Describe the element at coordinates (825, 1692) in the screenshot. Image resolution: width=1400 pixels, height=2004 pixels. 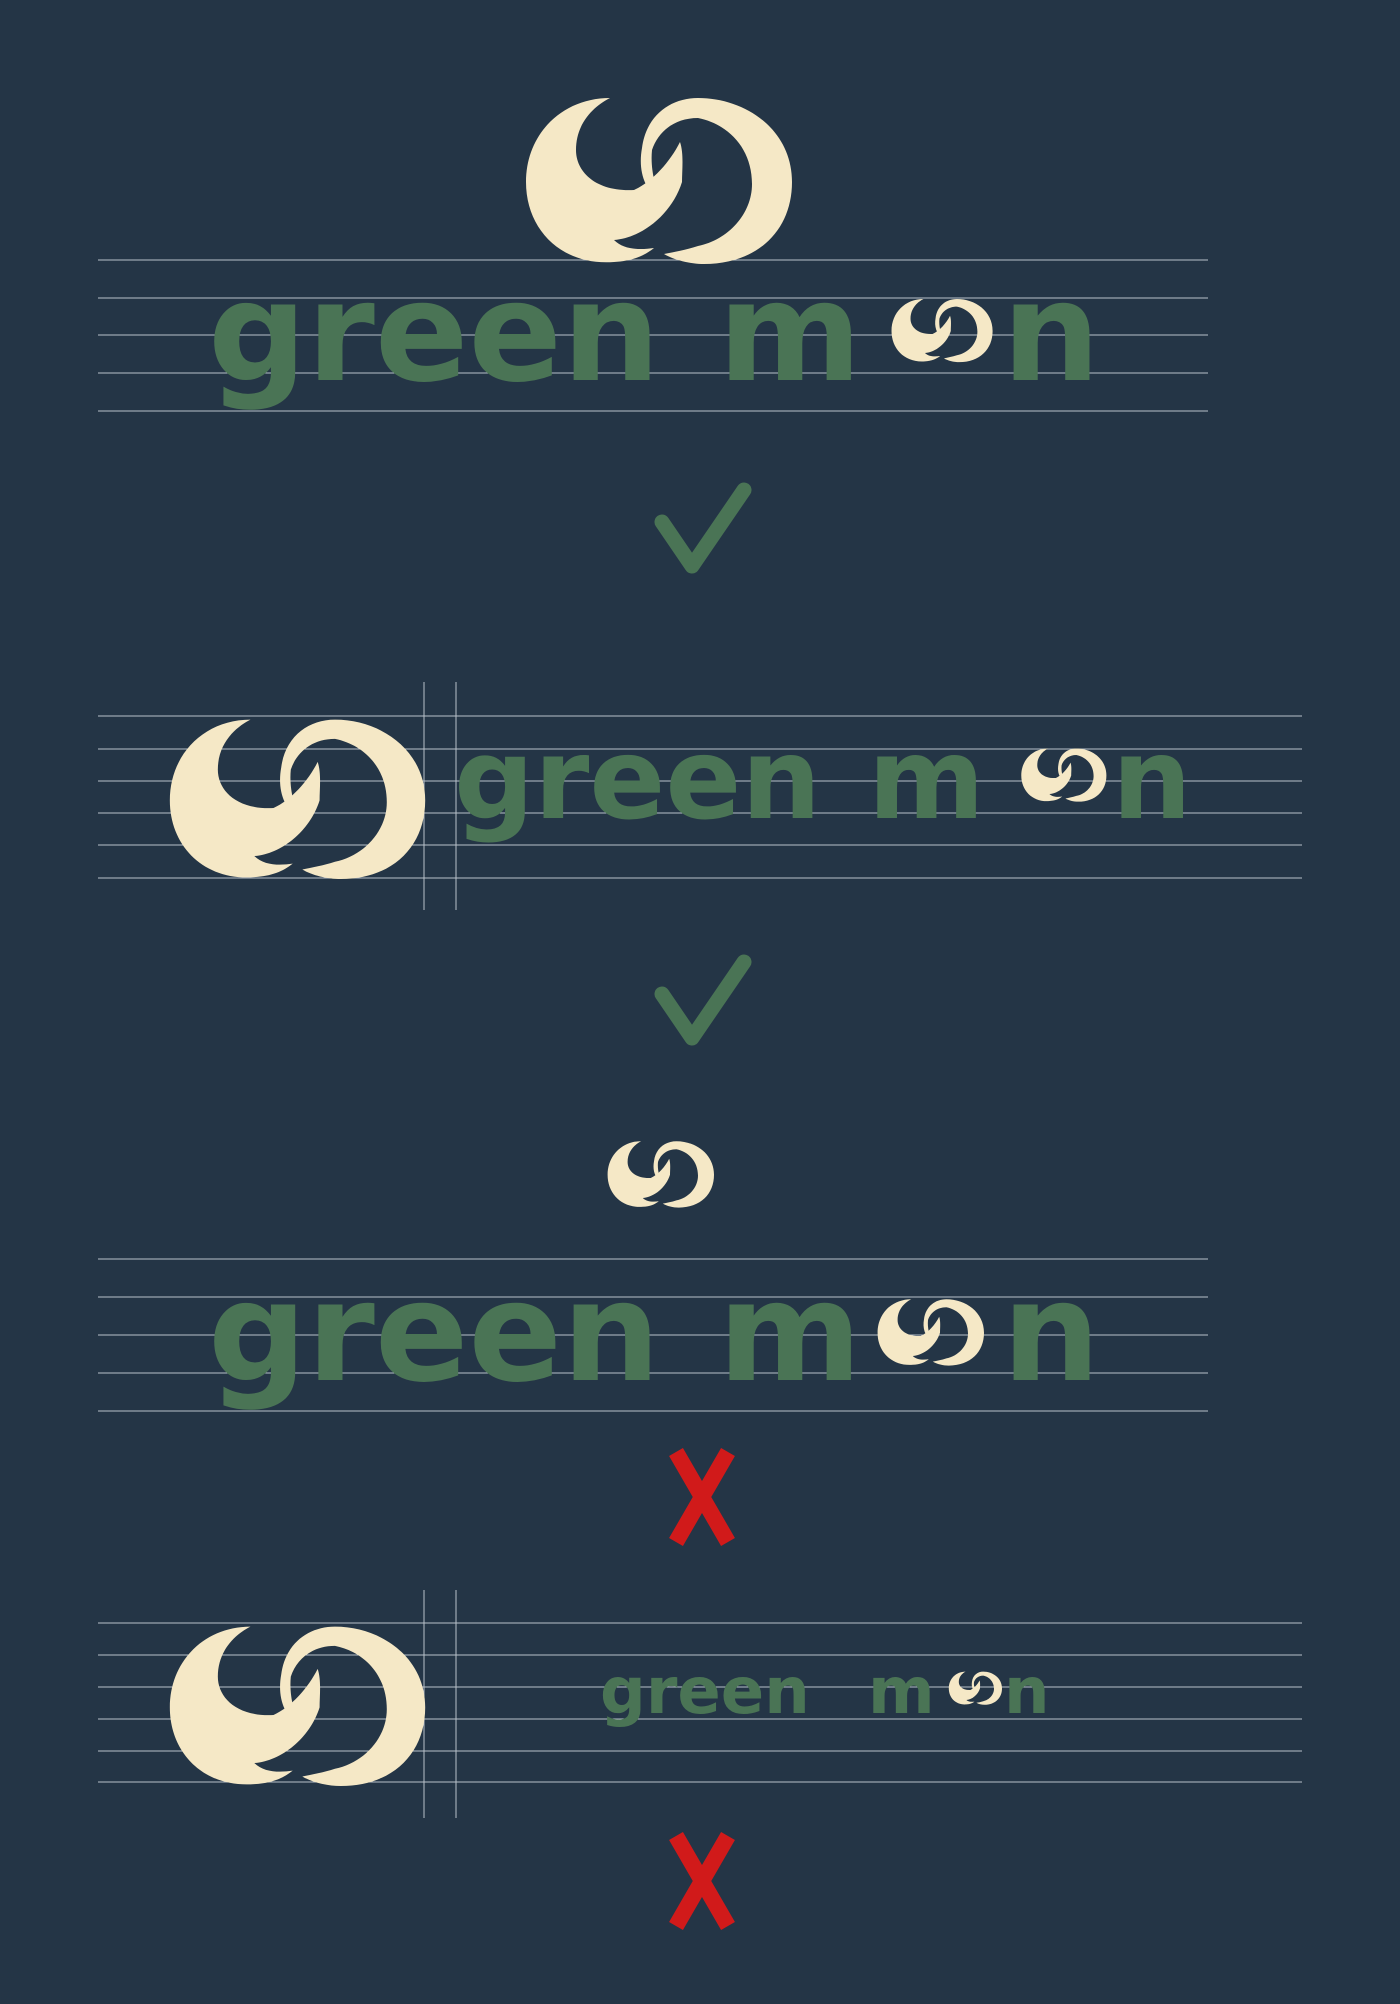
I see `wordmark-small: green m n` at that location.